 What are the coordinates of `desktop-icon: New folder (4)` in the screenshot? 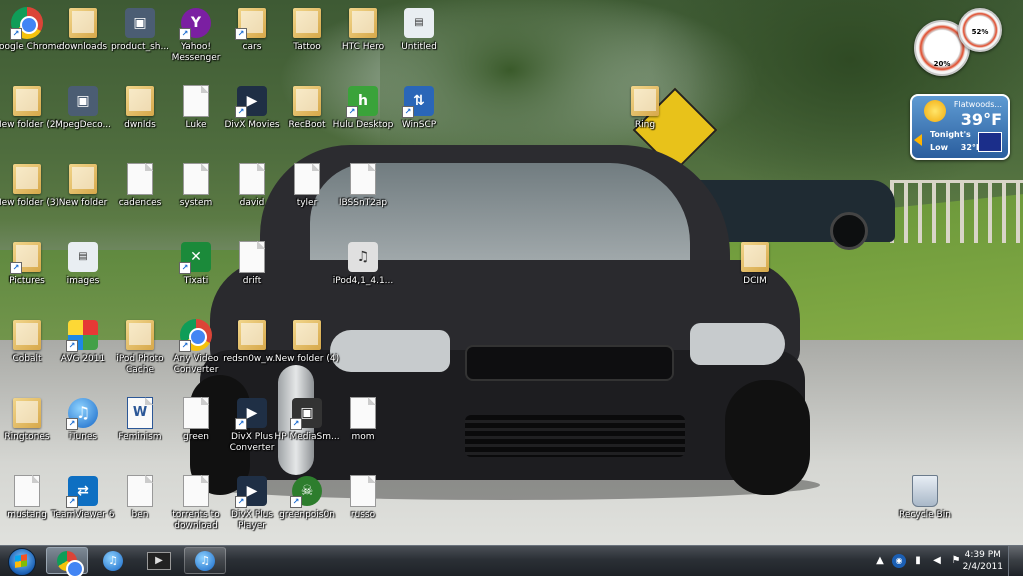 It's located at (307, 341).